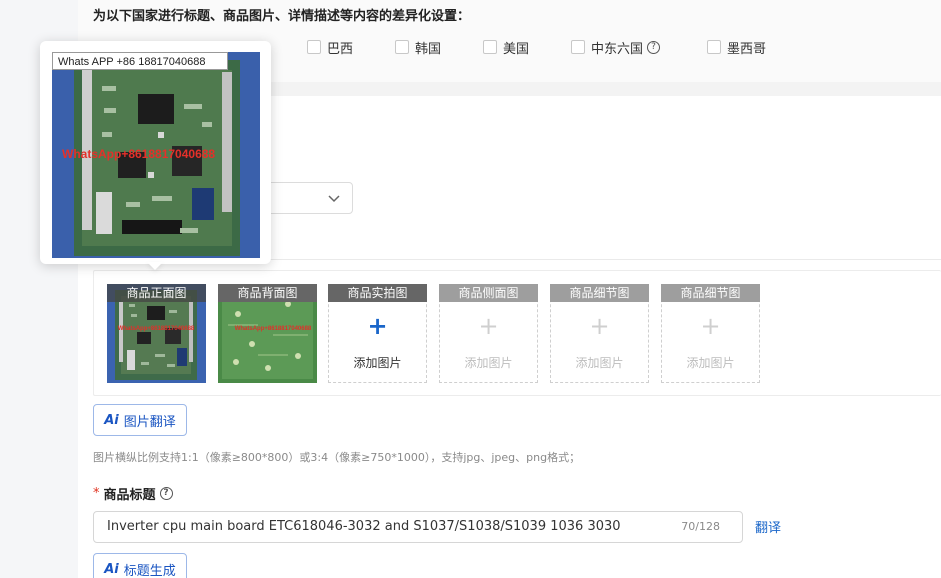 Image resolution: width=941 pixels, height=578 pixels. I want to click on country-option-usa: 美国, so click(506, 47).